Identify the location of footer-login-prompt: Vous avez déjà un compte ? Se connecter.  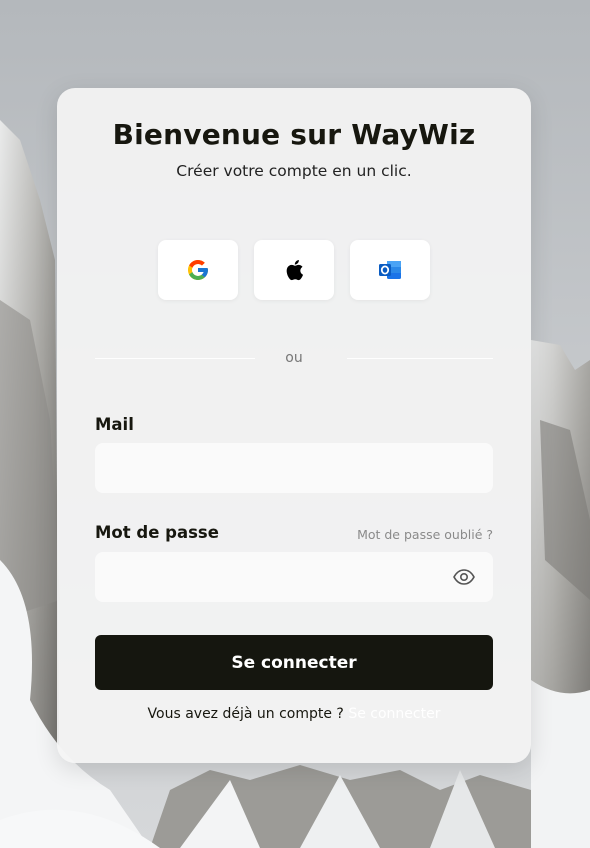
(294, 714).